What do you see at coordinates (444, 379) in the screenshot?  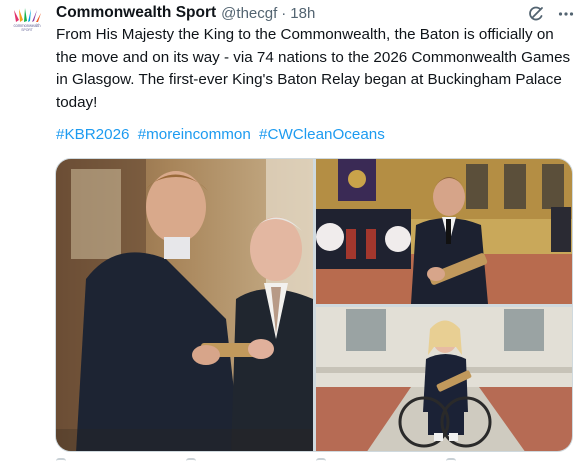 I see `photo-wheelchair-athlete-baton` at bounding box center [444, 379].